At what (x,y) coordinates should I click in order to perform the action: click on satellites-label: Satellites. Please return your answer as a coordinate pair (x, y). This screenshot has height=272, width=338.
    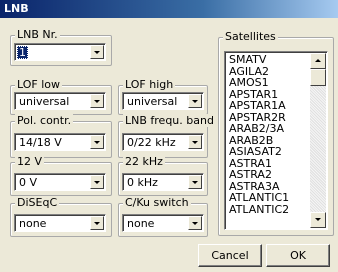
    Looking at the image, I should click on (250, 36).